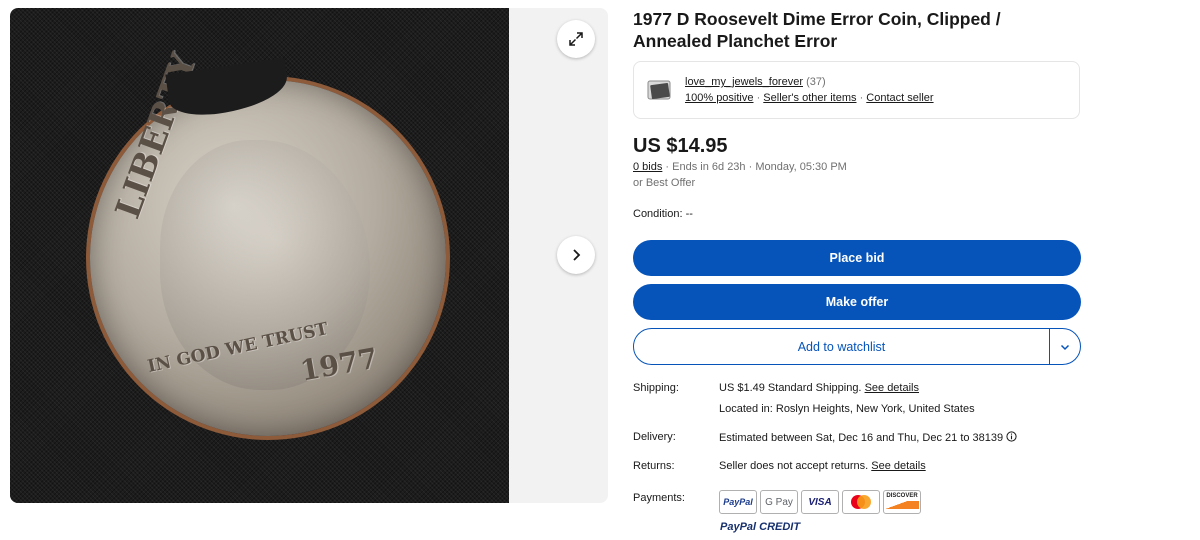  I want to click on shipping-label: Shipping:, so click(656, 388).